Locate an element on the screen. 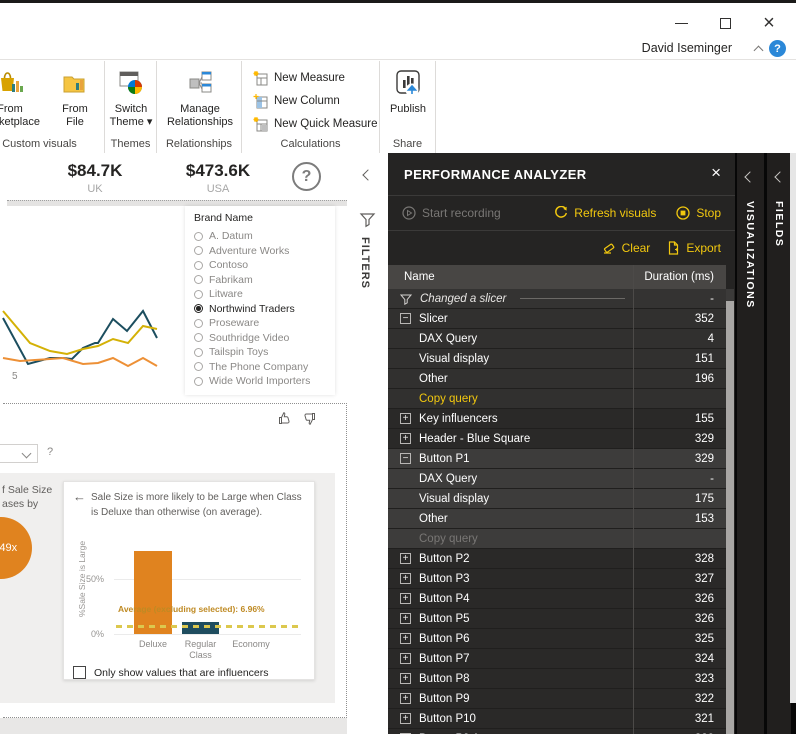 The height and width of the screenshot is (734, 796). column-header-name: Name is located at coordinates (411, 277).